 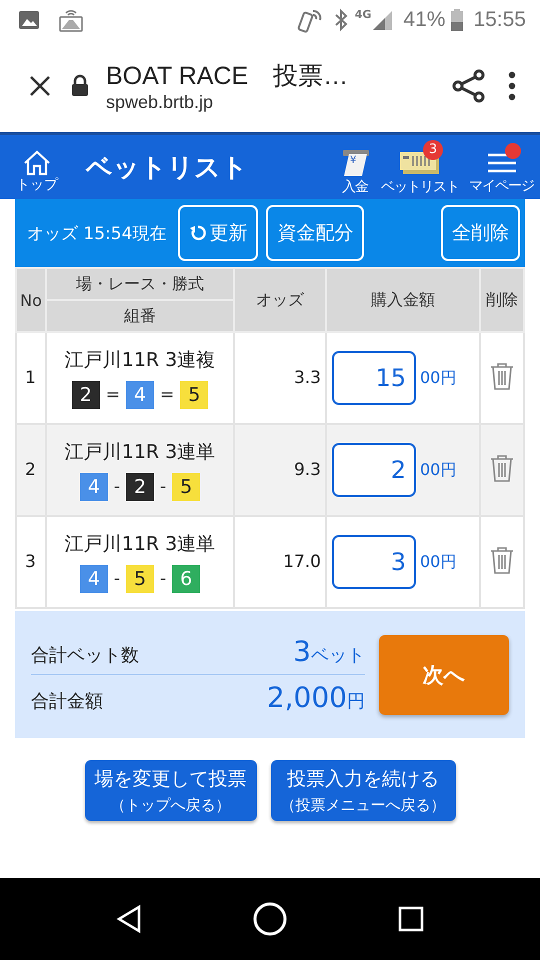 What do you see at coordinates (186, 579) in the screenshot?
I see `boat-number: 6` at bounding box center [186, 579].